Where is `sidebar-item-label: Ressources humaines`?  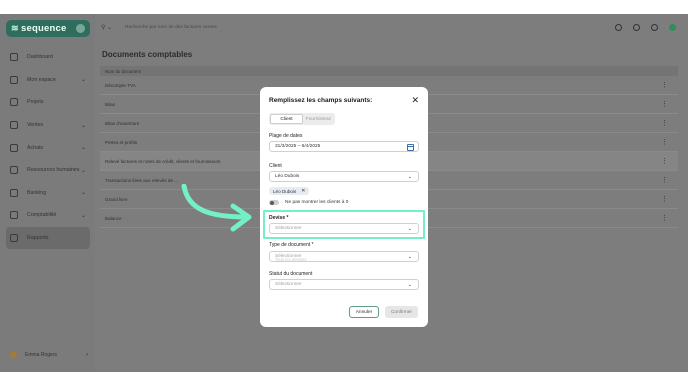 sidebar-item-label: Ressources humaines is located at coordinates (53, 170).